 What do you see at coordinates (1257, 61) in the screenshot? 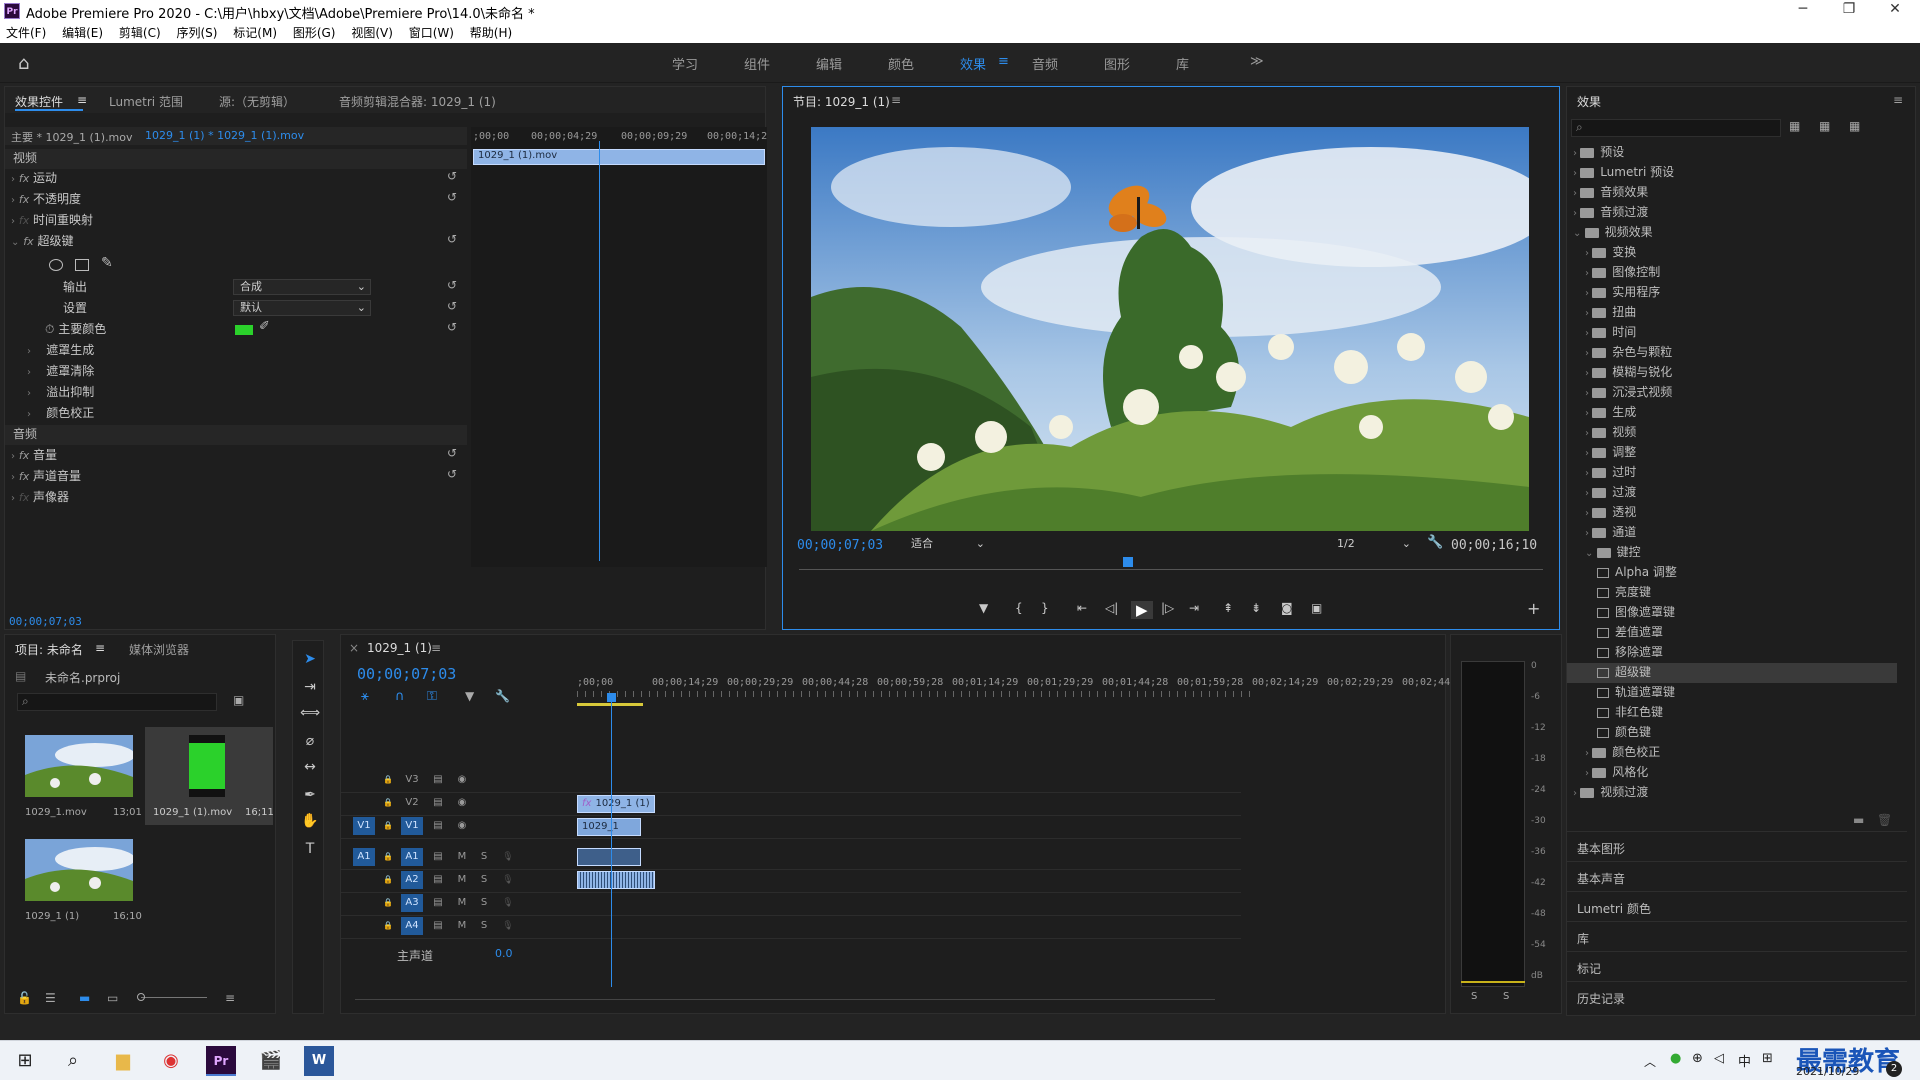
I see `workspace-overflow-icon: ≫` at bounding box center [1257, 61].